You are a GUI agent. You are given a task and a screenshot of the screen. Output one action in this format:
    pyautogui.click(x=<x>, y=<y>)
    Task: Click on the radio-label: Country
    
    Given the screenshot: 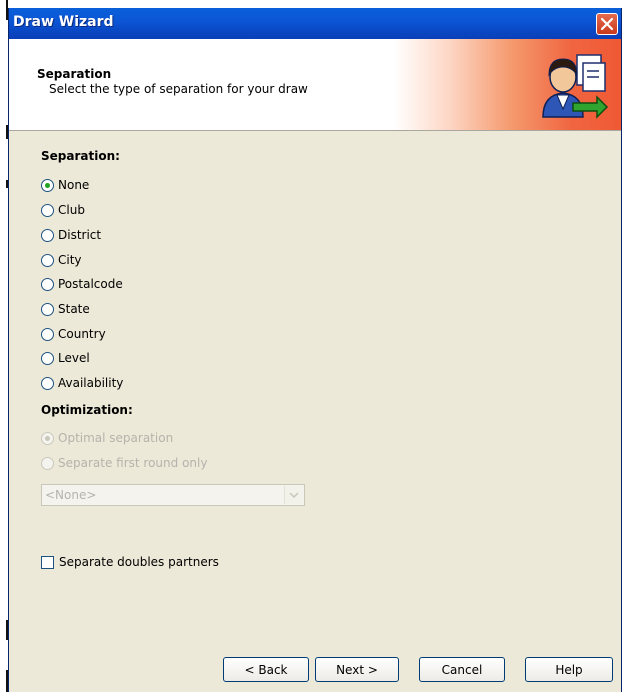 What is the action you would take?
    pyautogui.click(x=82, y=334)
    